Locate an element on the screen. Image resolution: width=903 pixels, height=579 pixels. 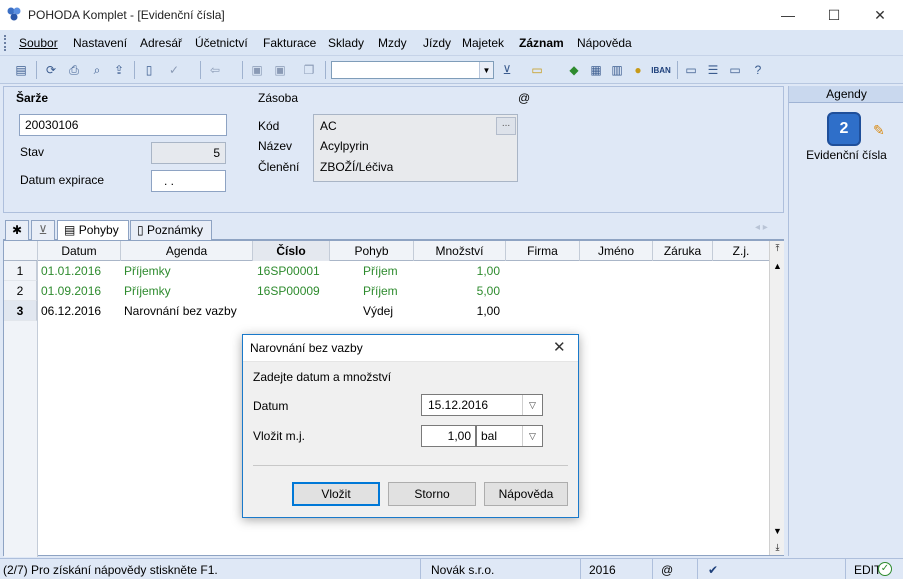
print-icon: ⎙ is located at coordinates (74, 70).